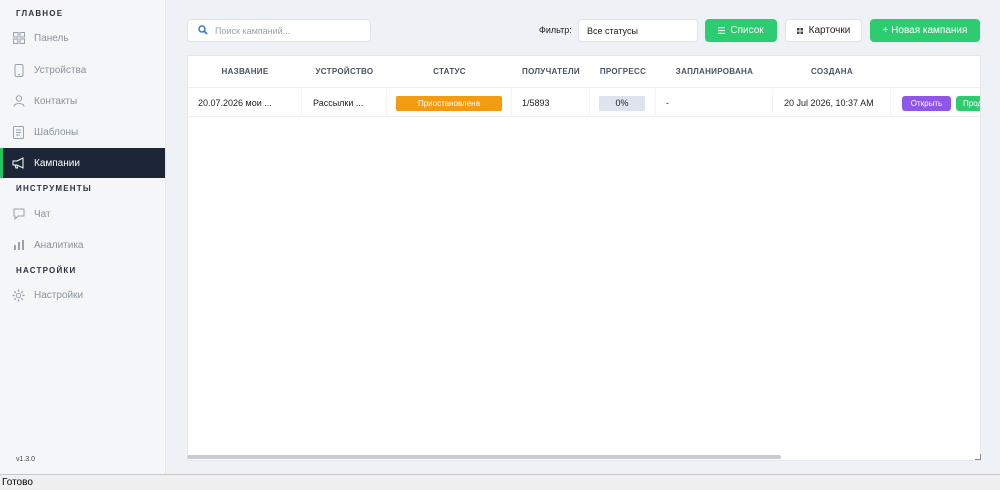  What do you see at coordinates (56, 132) in the screenshot?
I see `sidebar-item-label: Шаблоны` at bounding box center [56, 132].